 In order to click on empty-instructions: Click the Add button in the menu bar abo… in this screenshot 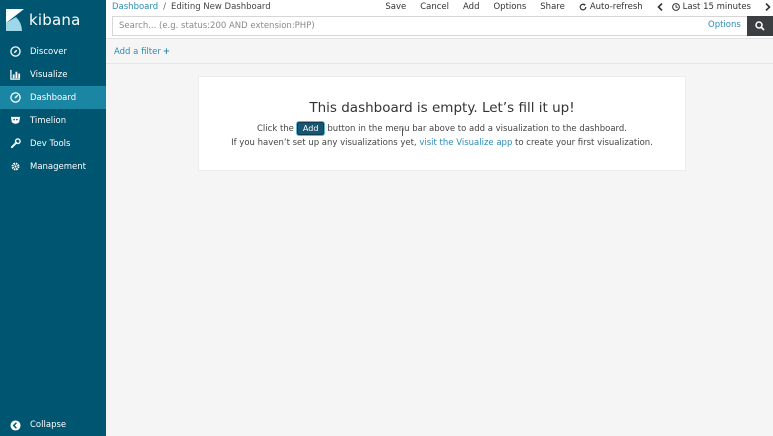, I will do `click(442, 128)`.